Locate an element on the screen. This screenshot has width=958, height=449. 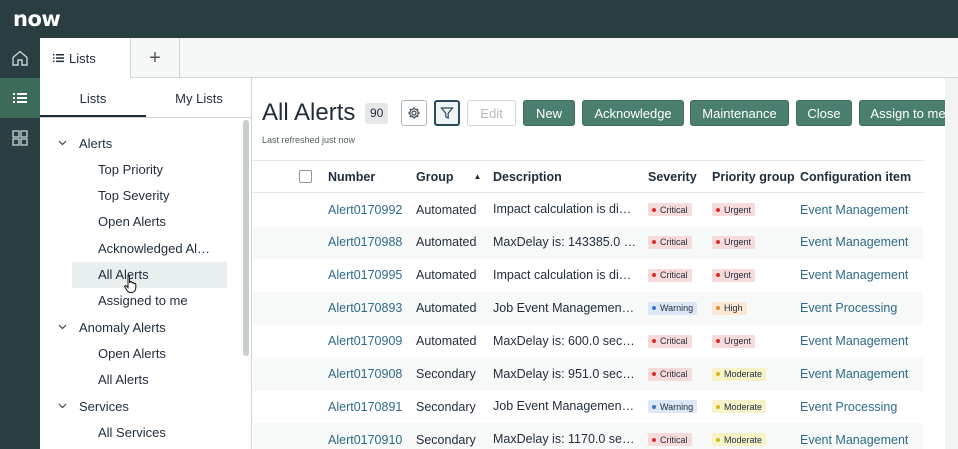
main-scrollbar is located at coordinates (951, 263).